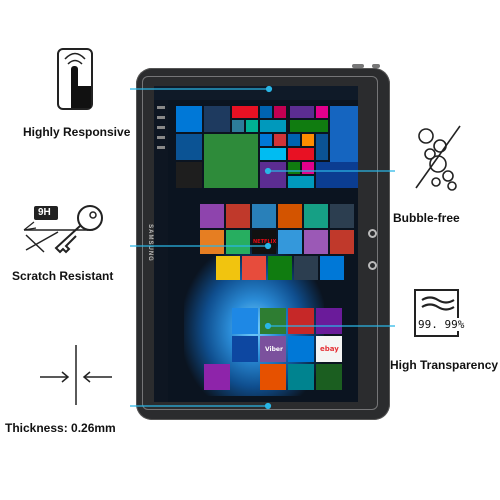 This screenshot has width=500, height=500. What do you see at coordinates (441, 324) in the screenshot?
I see `transparency-value: 99. 99%` at bounding box center [441, 324].